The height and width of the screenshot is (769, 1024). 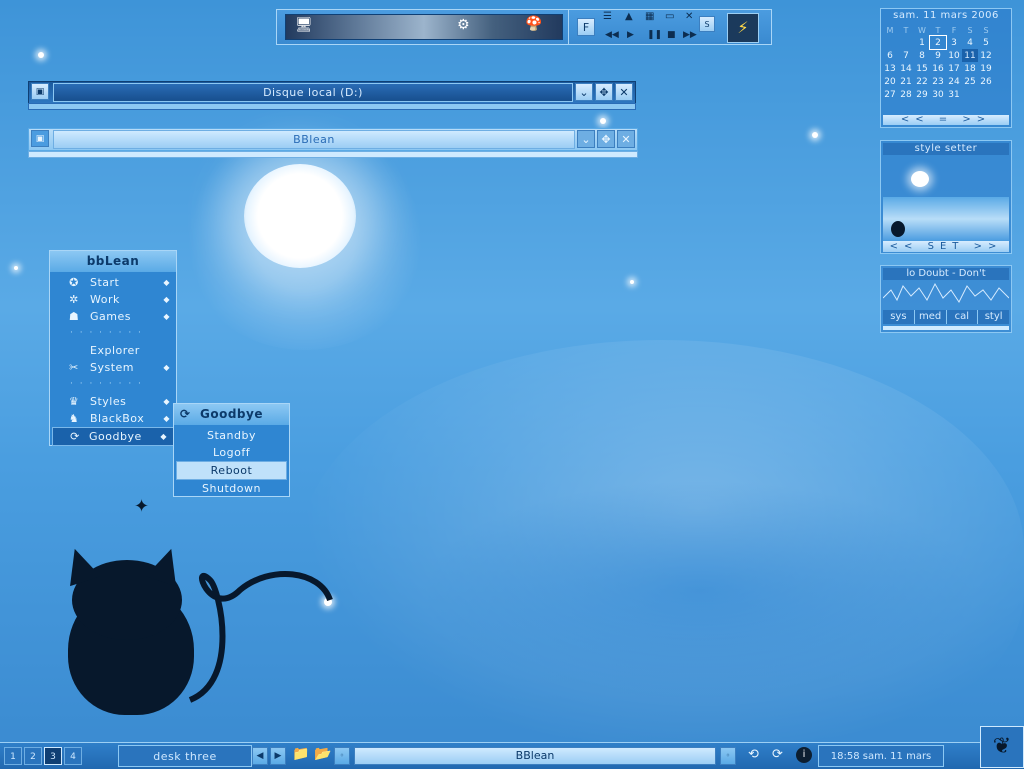 What do you see at coordinates (954, 81) in the screenshot?
I see `calendar-day: 24` at bounding box center [954, 81].